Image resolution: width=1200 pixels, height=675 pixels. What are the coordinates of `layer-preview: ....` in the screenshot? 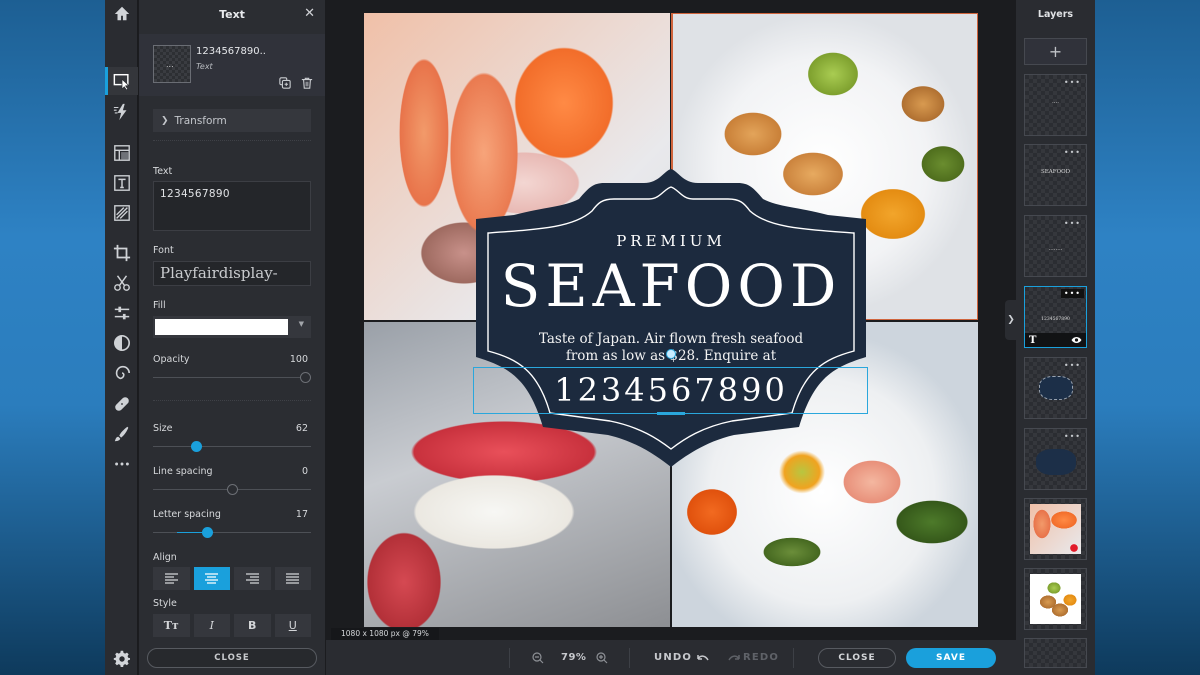 It's located at (1055, 102).